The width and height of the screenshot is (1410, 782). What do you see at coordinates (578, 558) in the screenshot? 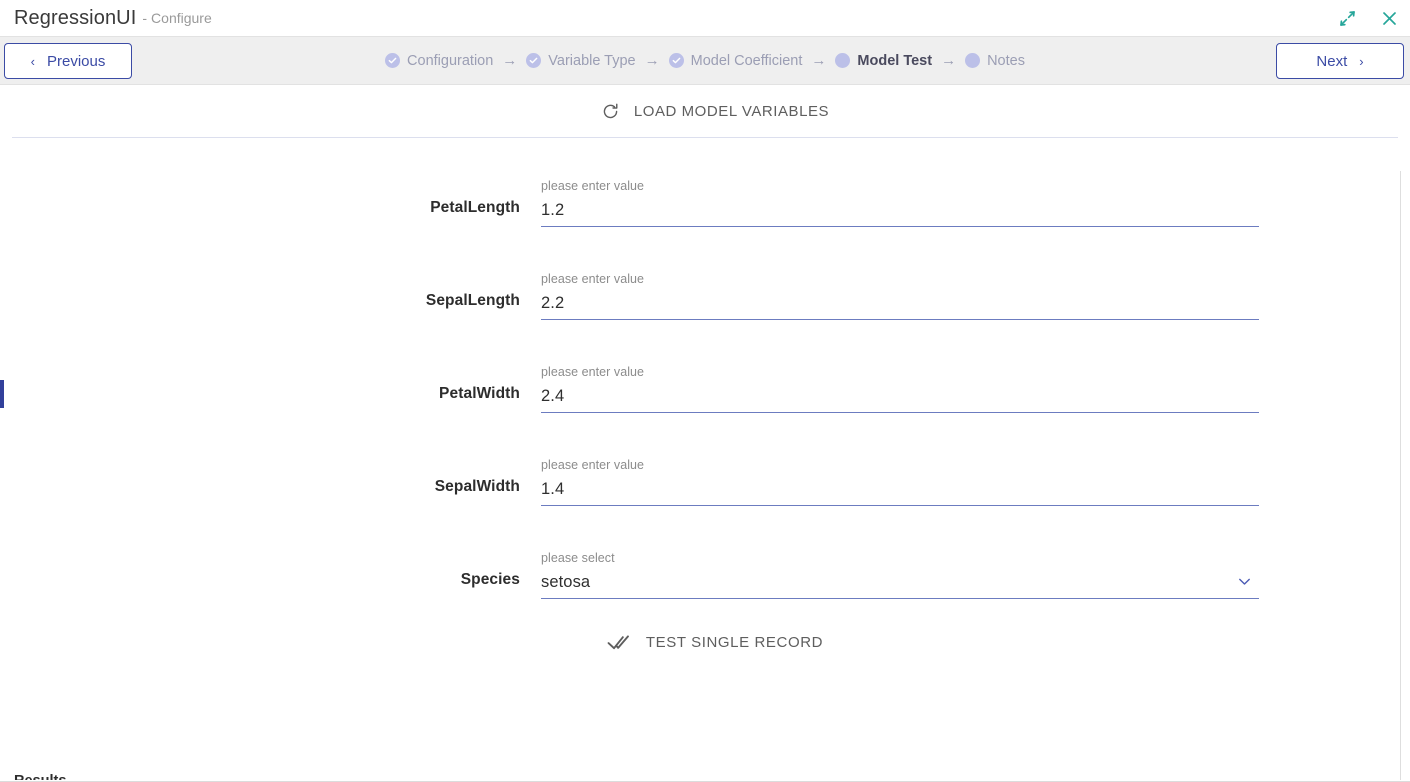
I see `field-hint: please select` at bounding box center [578, 558].